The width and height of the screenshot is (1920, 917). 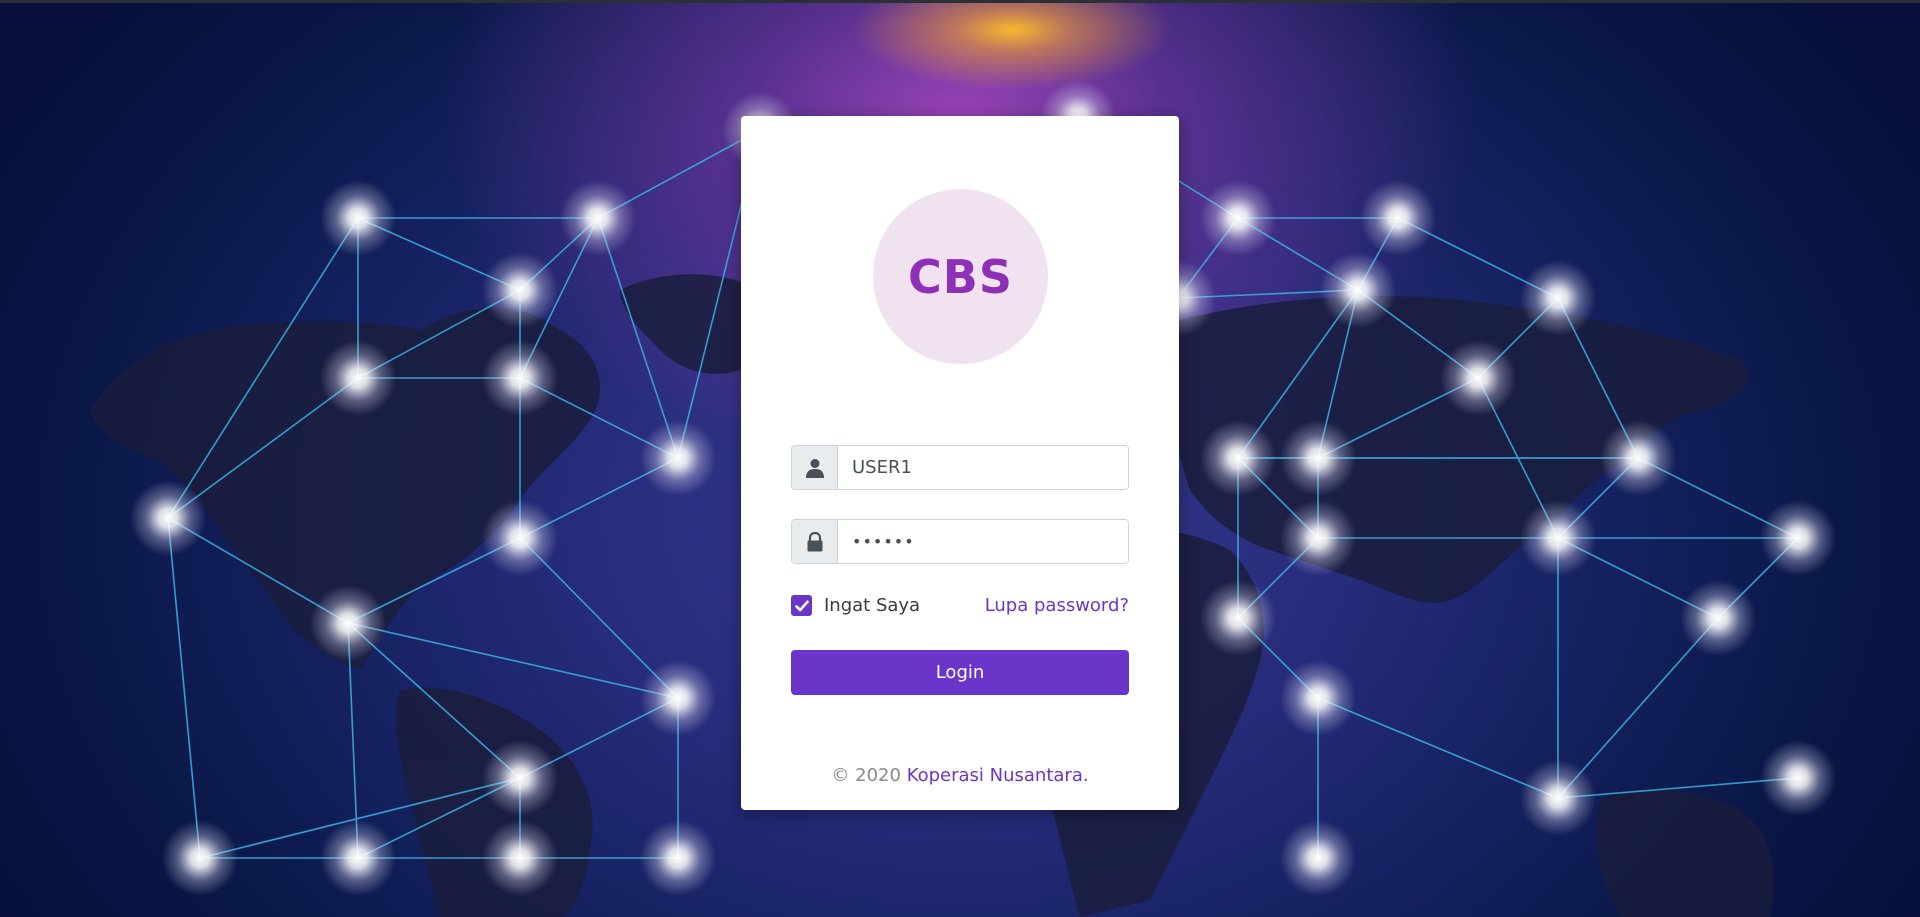 I want to click on top-border, so click(x=960, y=1).